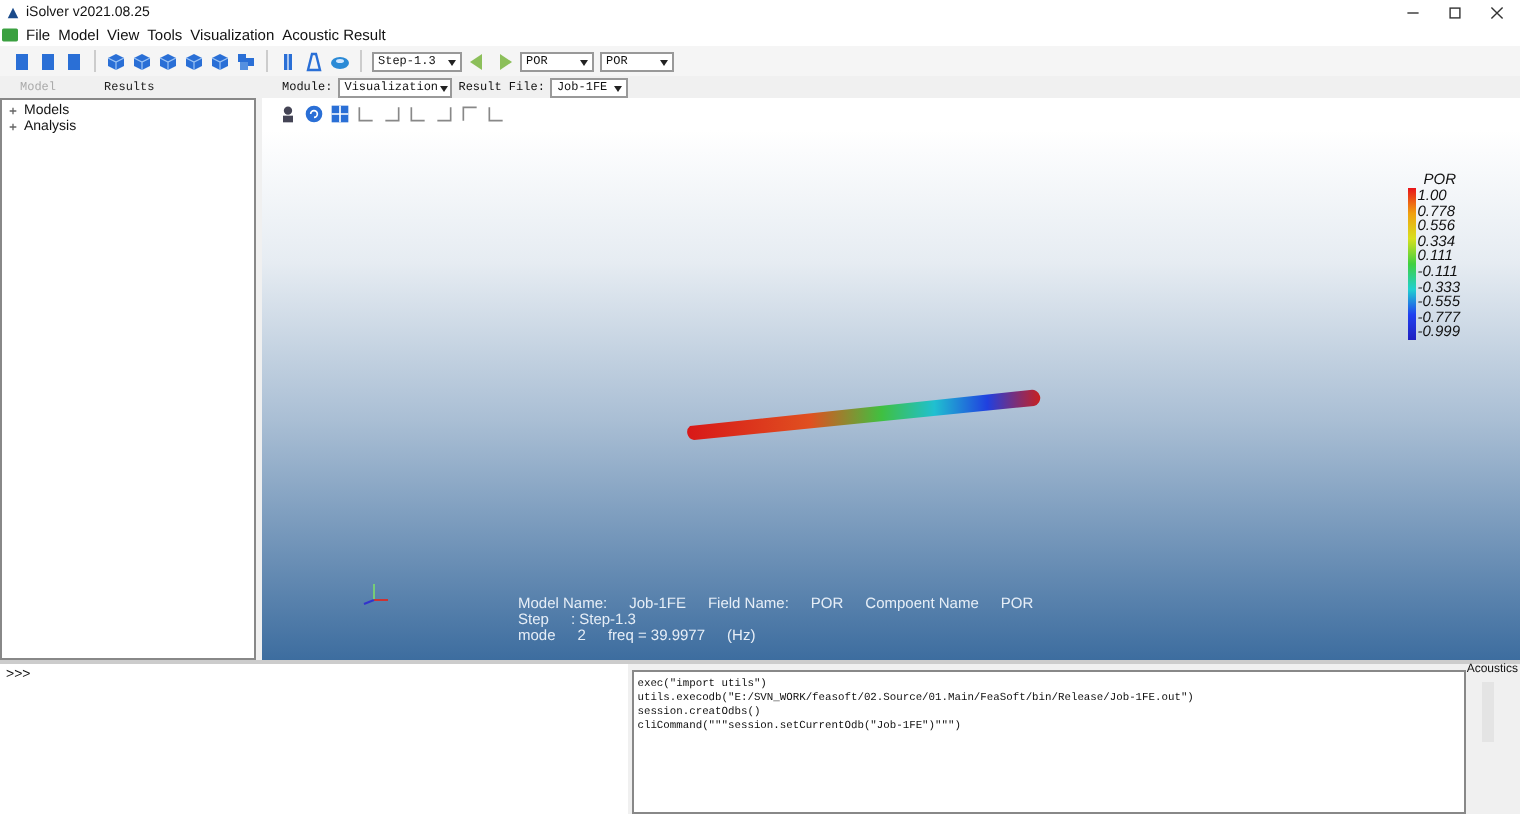 This screenshot has width=1520, height=814. Describe the element at coordinates (340, 61) in the screenshot. I see `disc-icon` at that location.